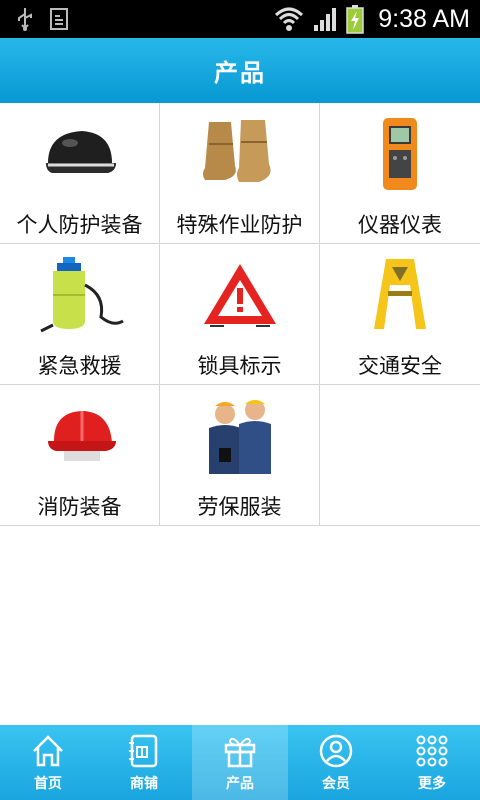 Image resolution: width=480 pixels, height=800 pixels. What do you see at coordinates (325, 19) in the screenshot?
I see `signal-icon` at bounding box center [325, 19].